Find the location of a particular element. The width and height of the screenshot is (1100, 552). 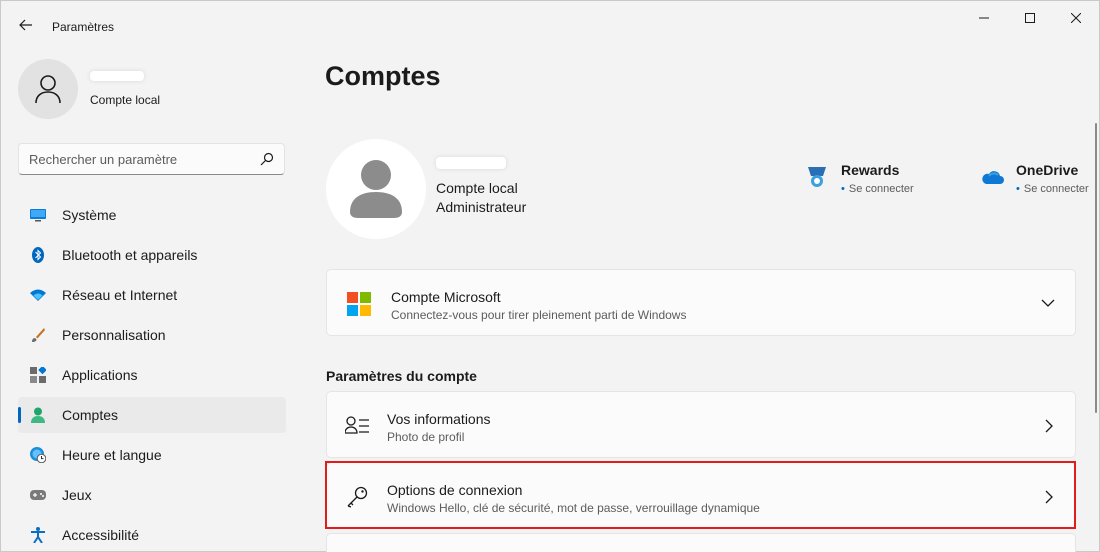

key-icon is located at coordinates (357, 497).